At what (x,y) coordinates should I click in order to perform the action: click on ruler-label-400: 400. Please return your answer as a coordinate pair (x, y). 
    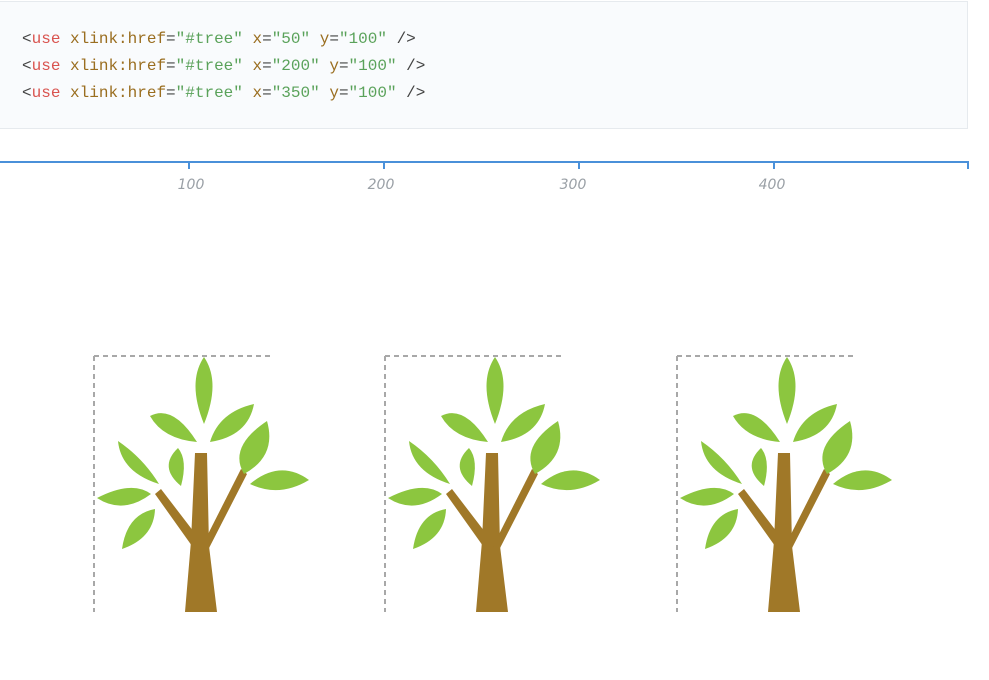
    Looking at the image, I should click on (772, 185).